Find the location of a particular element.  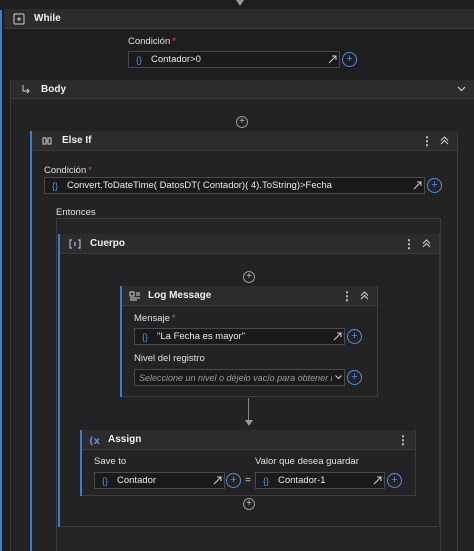

elseif-condition-add-button: + is located at coordinates (434, 185).